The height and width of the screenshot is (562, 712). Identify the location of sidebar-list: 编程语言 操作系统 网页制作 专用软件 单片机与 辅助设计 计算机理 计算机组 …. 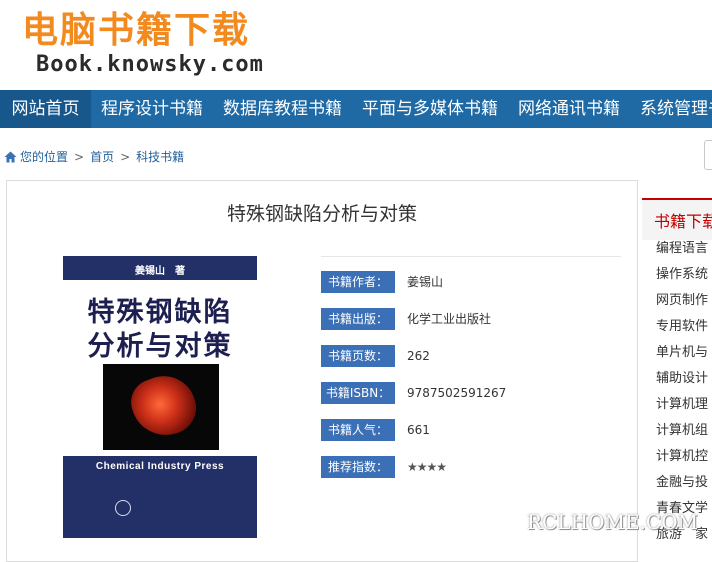
(684, 392).